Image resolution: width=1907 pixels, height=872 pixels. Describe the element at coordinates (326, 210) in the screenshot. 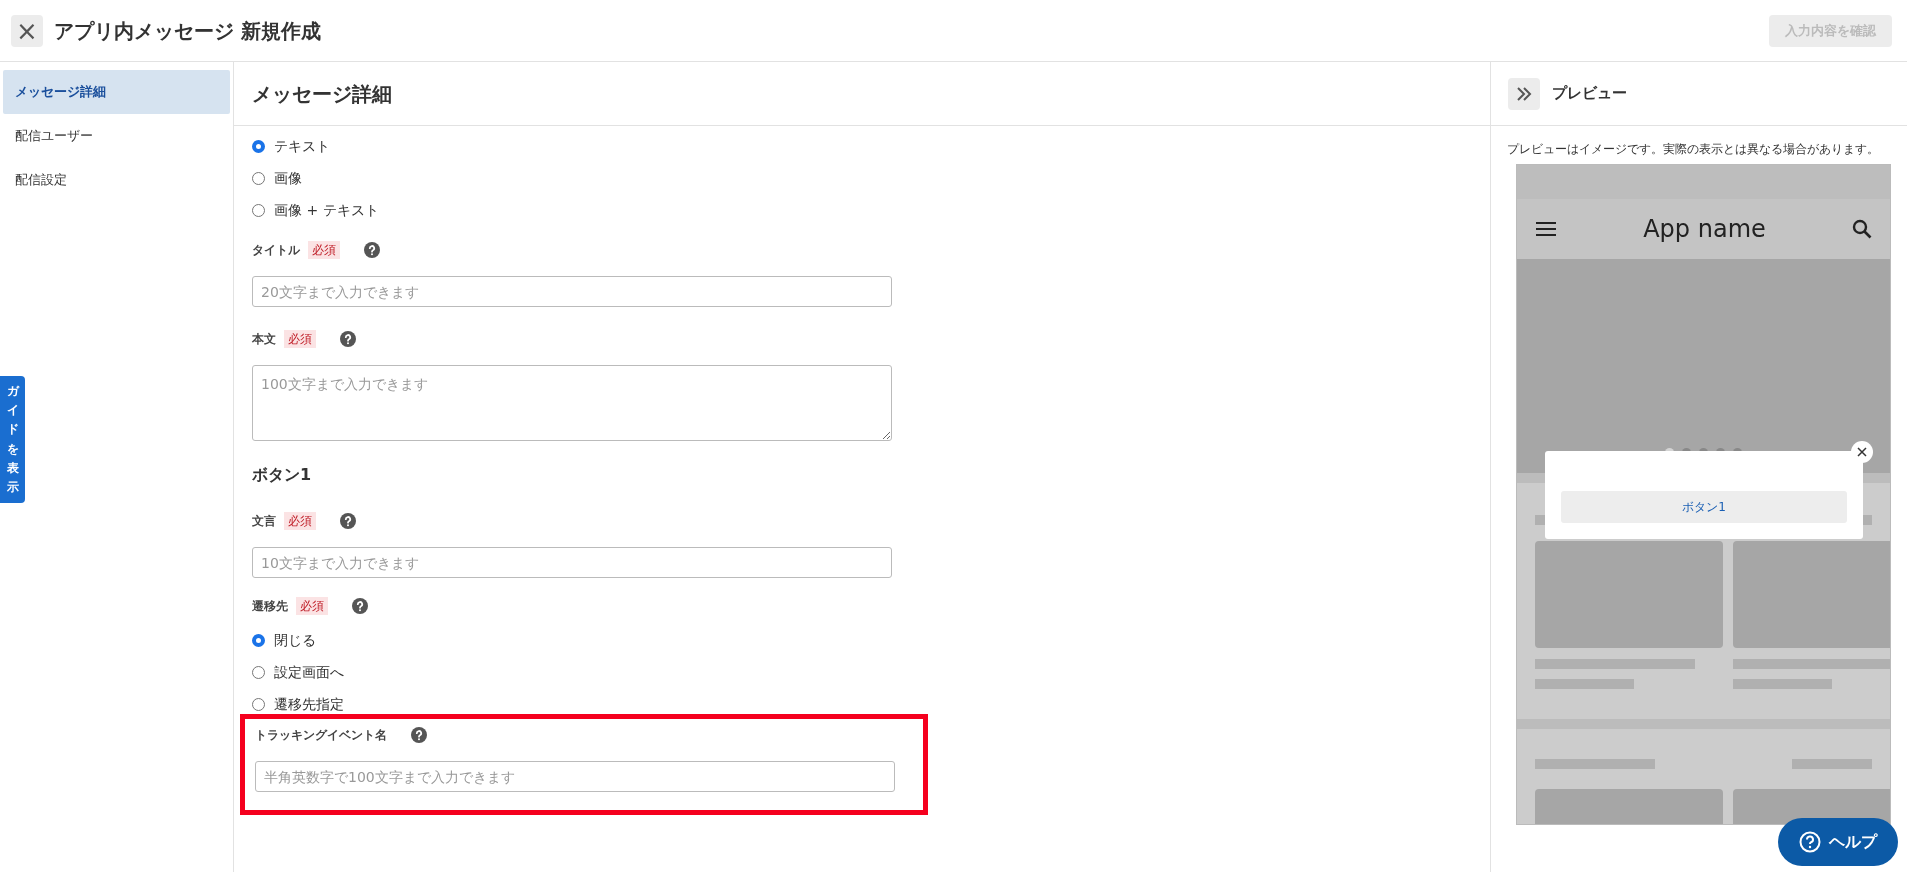

I see `radio-label: 画像 + テキスト` at that location.